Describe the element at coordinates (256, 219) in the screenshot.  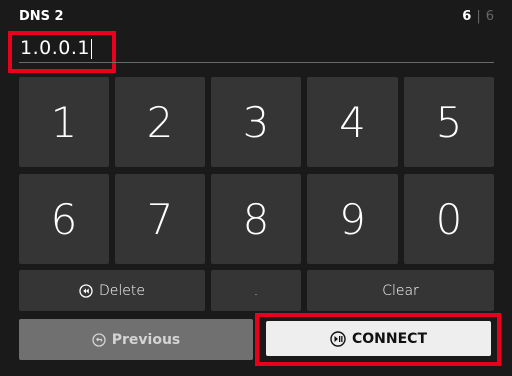
I see `key-8: 8` at that location.